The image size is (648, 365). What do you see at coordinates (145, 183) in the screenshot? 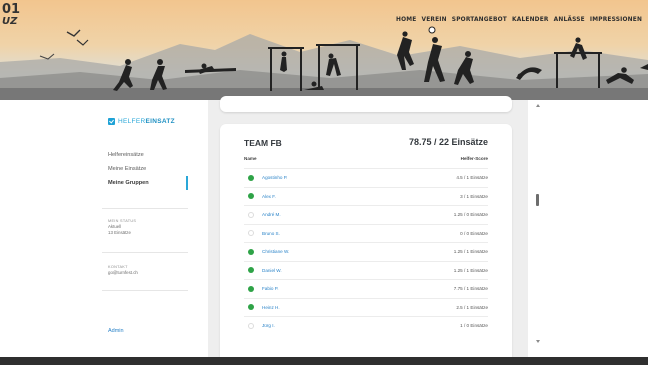
I see `sidebar-item-meine-gruppen: Meine Gruppen` at bounding box center [145, 183].